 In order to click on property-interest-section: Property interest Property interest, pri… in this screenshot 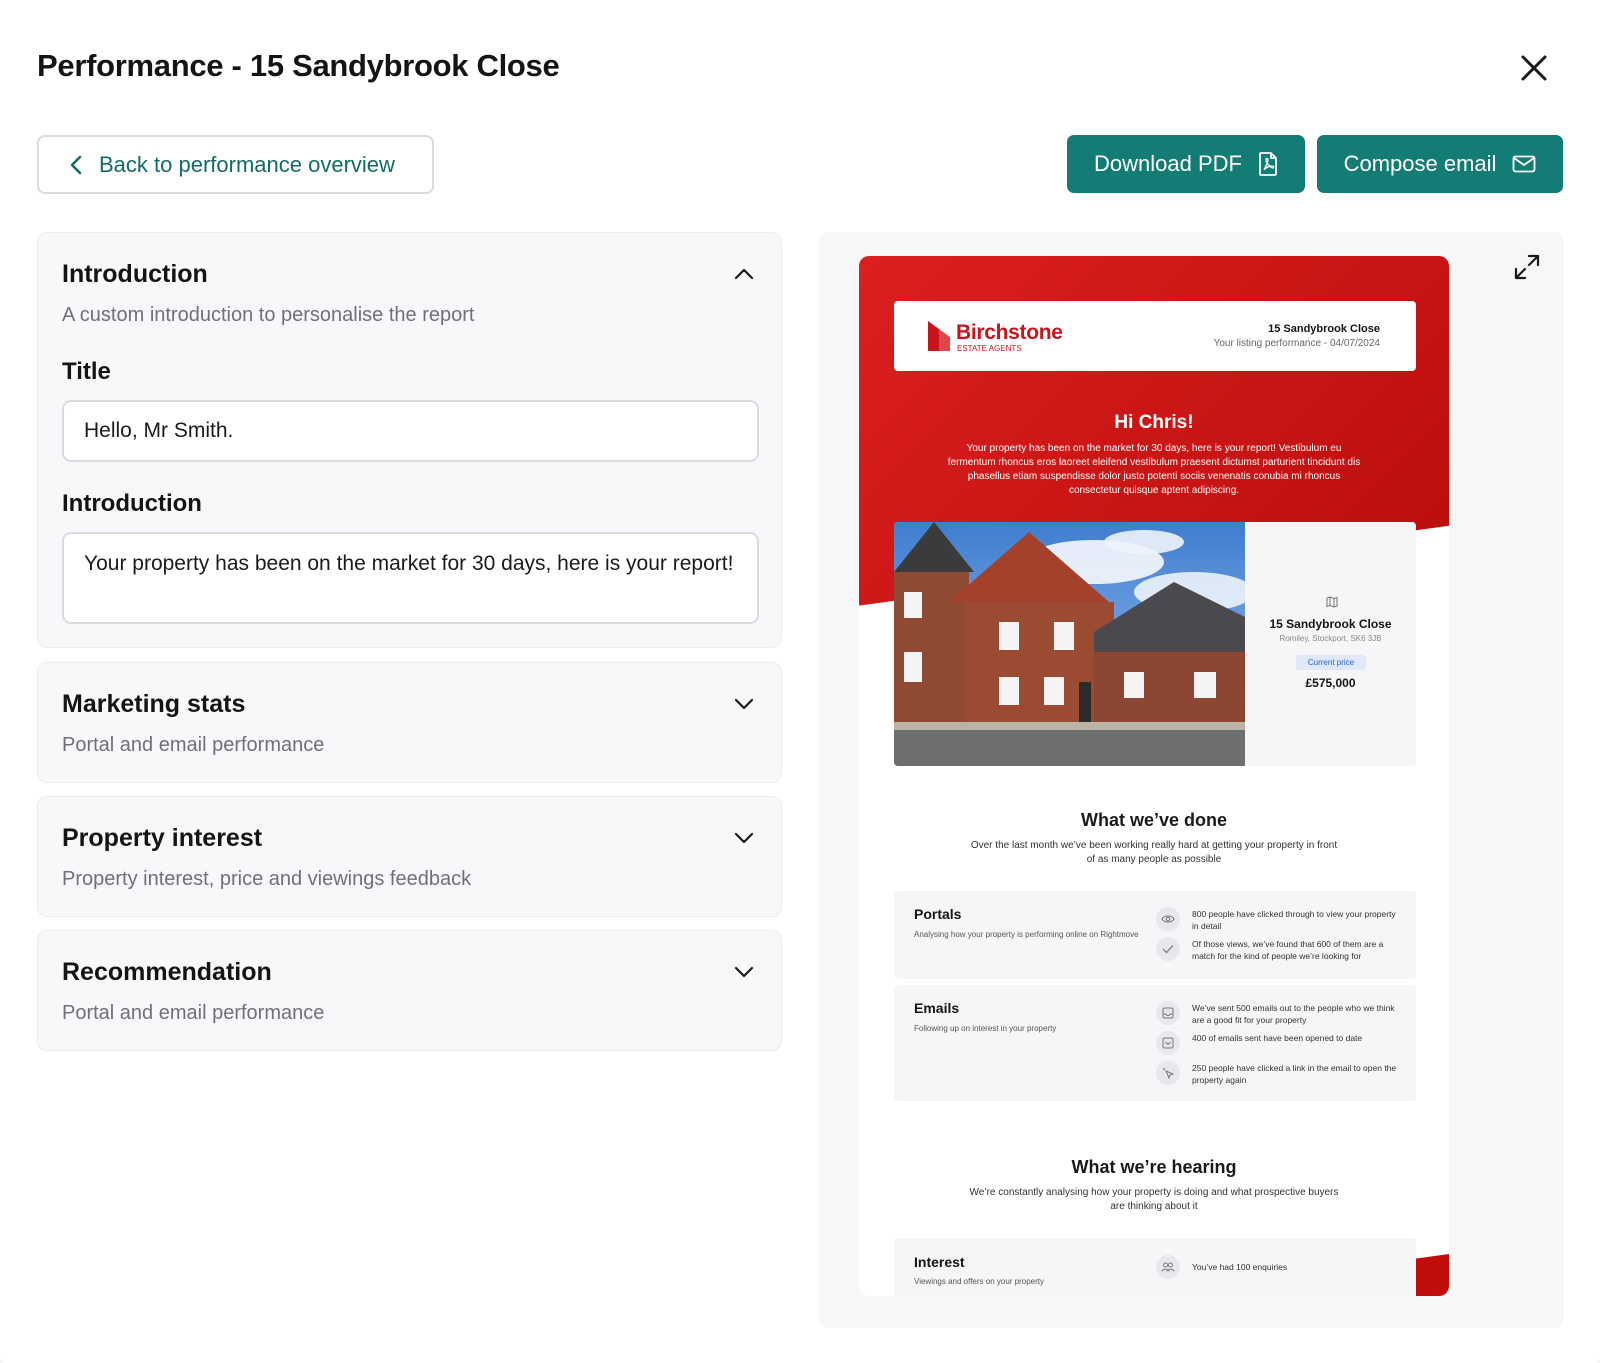, I will do `click(409, 856)`.